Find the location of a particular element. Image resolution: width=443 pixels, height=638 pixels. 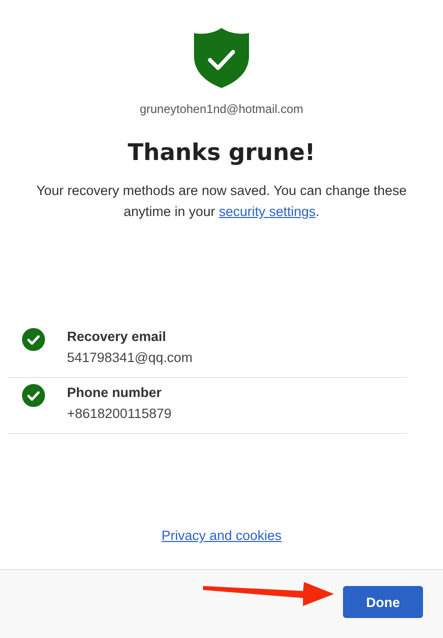

method-label: Recovery email is located at coordinates (117, 337).